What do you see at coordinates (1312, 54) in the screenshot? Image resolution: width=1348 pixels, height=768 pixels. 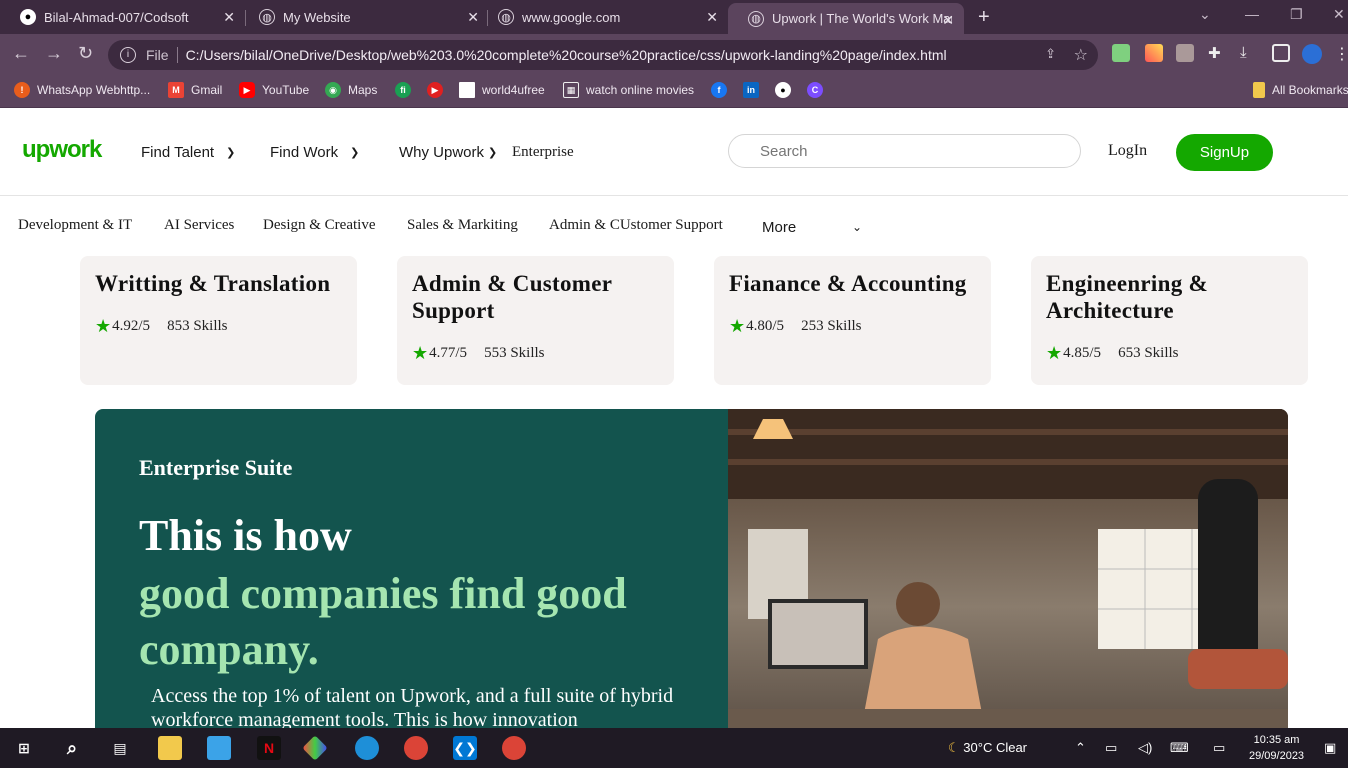 I see `avatar` at bounding box center [1312, 54].